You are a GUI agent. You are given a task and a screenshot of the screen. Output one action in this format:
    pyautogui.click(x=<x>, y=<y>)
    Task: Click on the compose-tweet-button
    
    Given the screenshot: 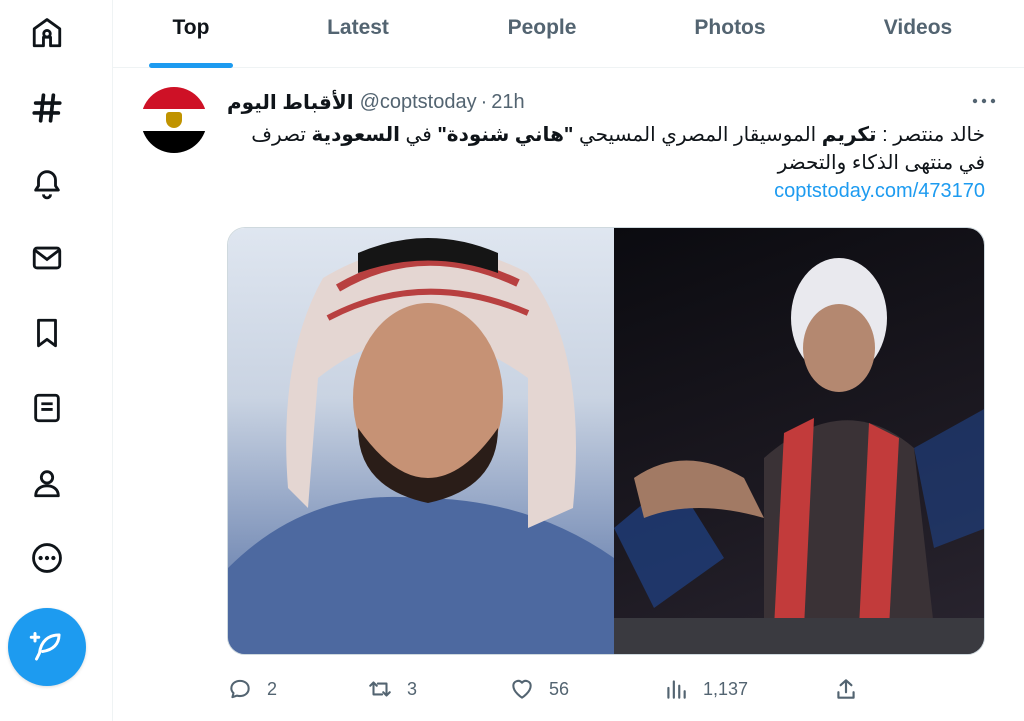 What is the action you would take?
    pyautogui.click(x=47, y=647)
    